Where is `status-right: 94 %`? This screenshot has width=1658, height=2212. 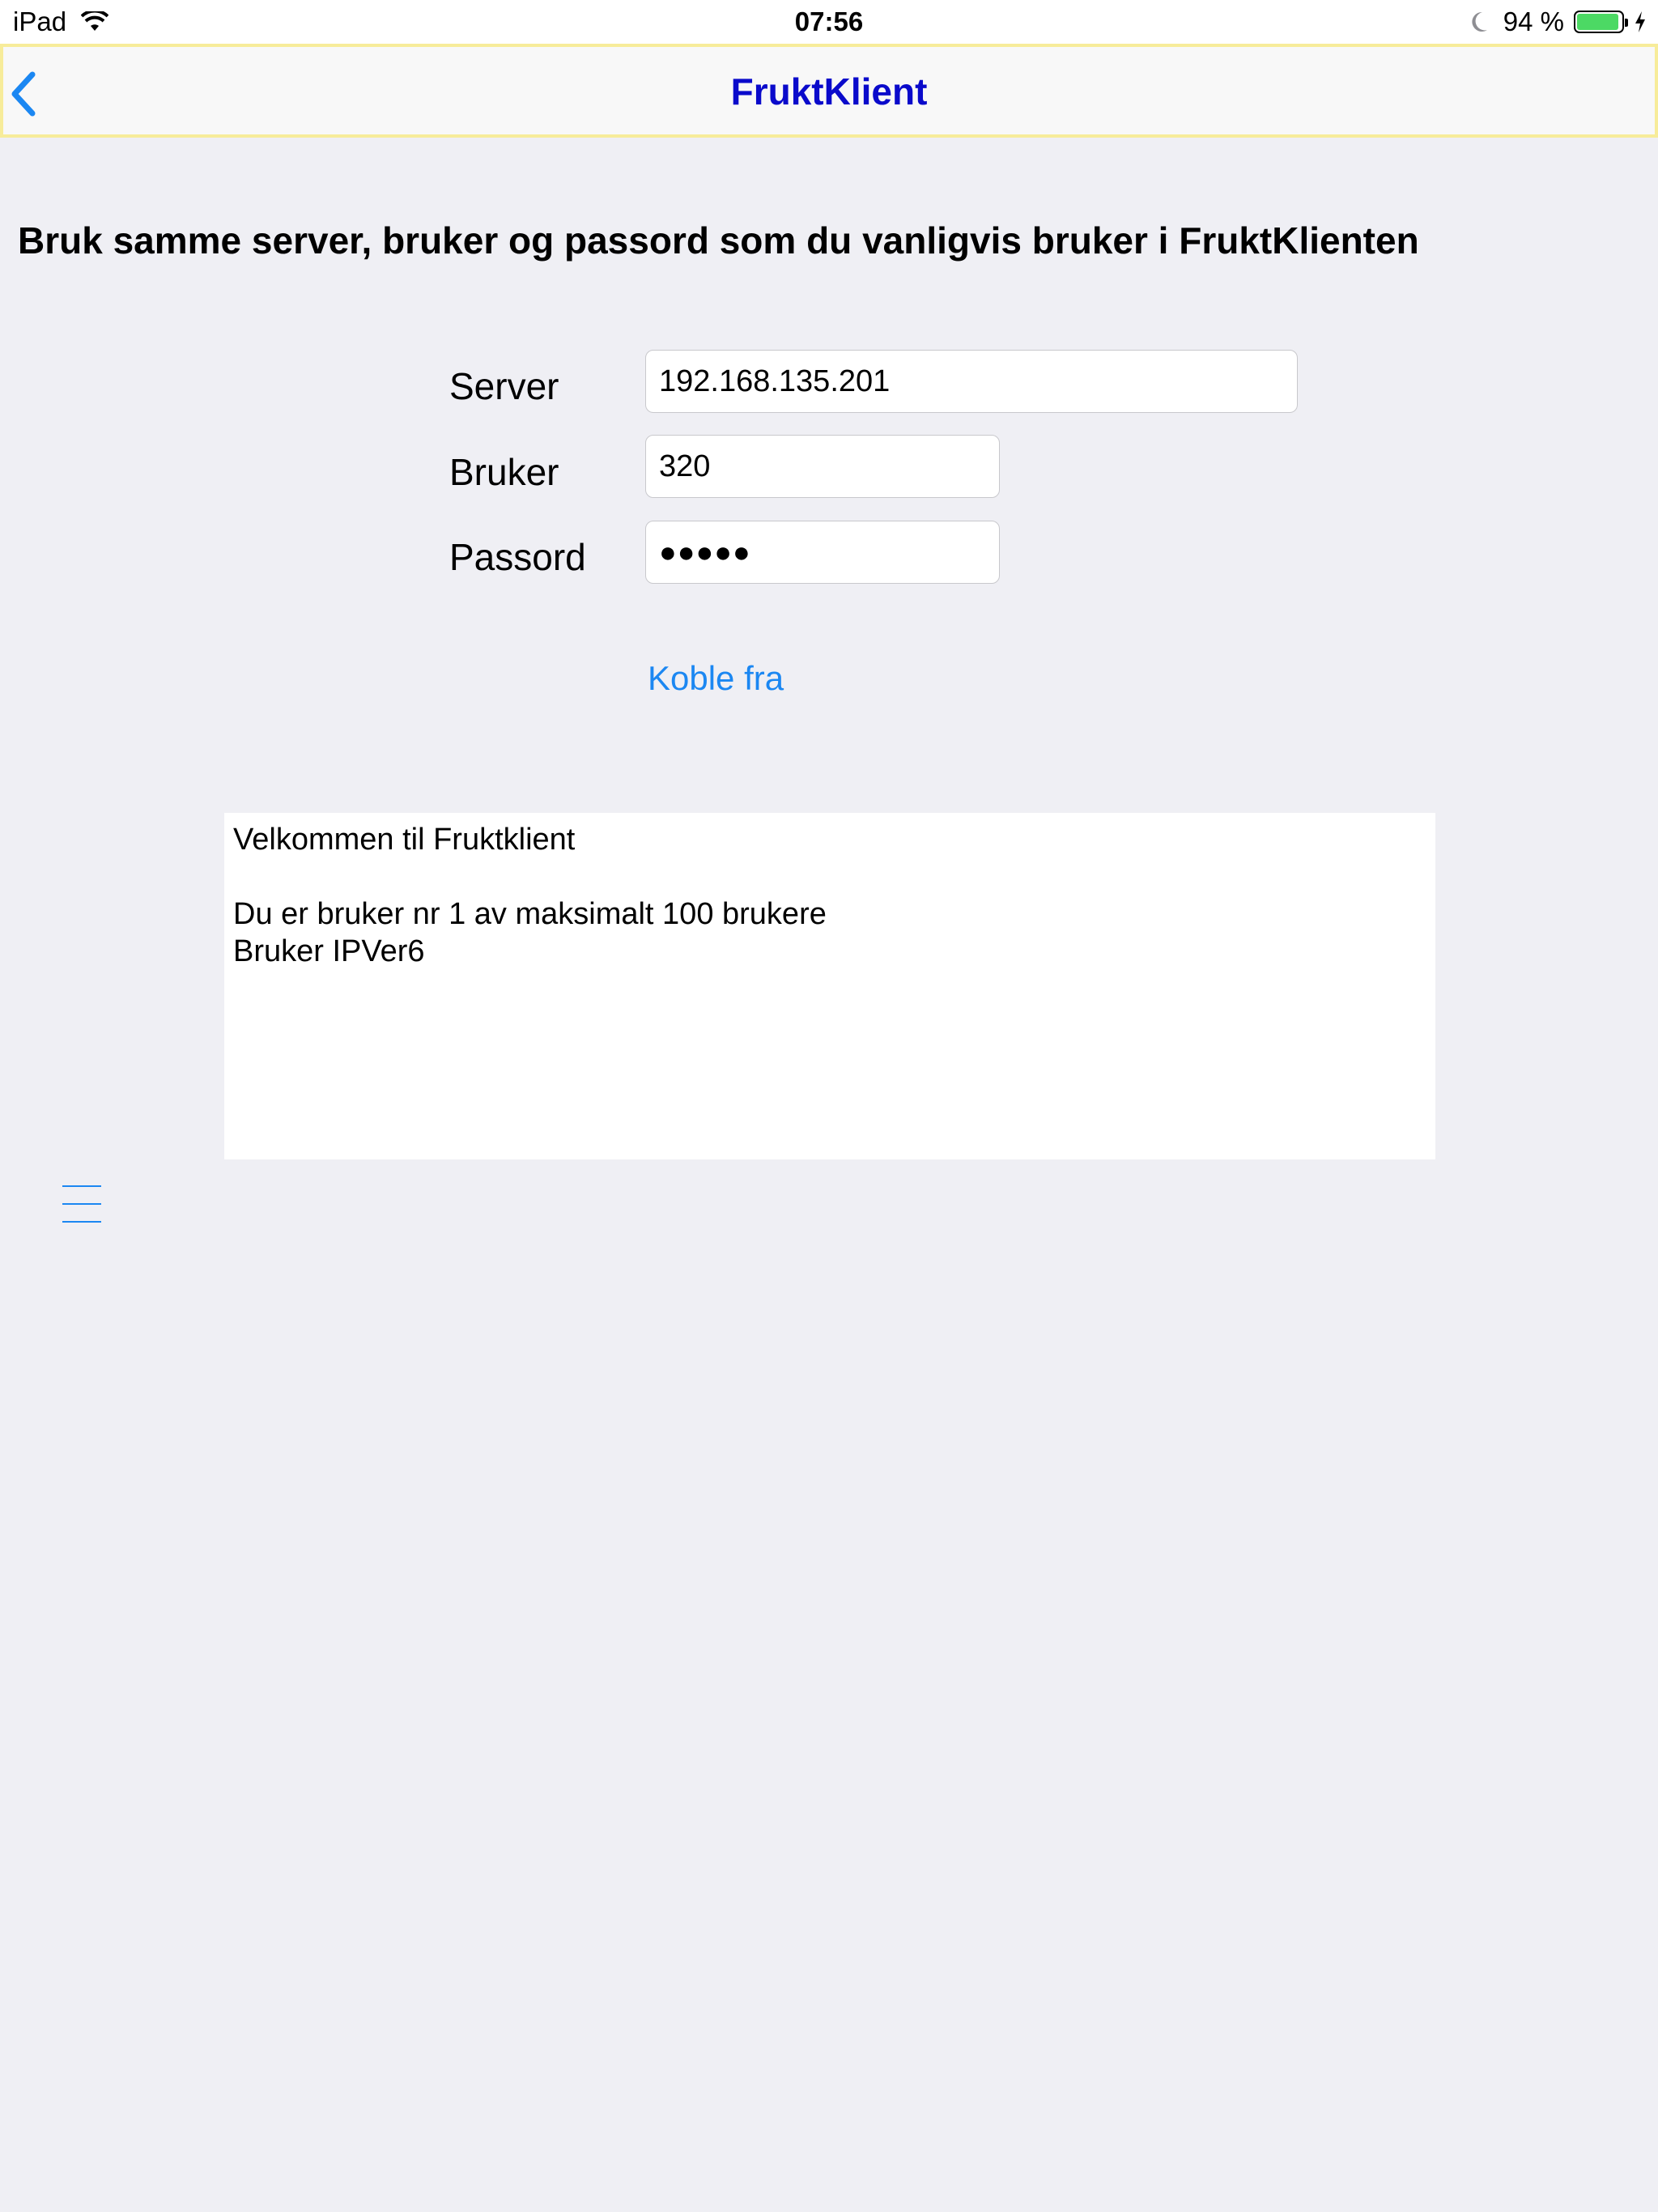
status-right: 94 % is located at coordinates (1558, 22).